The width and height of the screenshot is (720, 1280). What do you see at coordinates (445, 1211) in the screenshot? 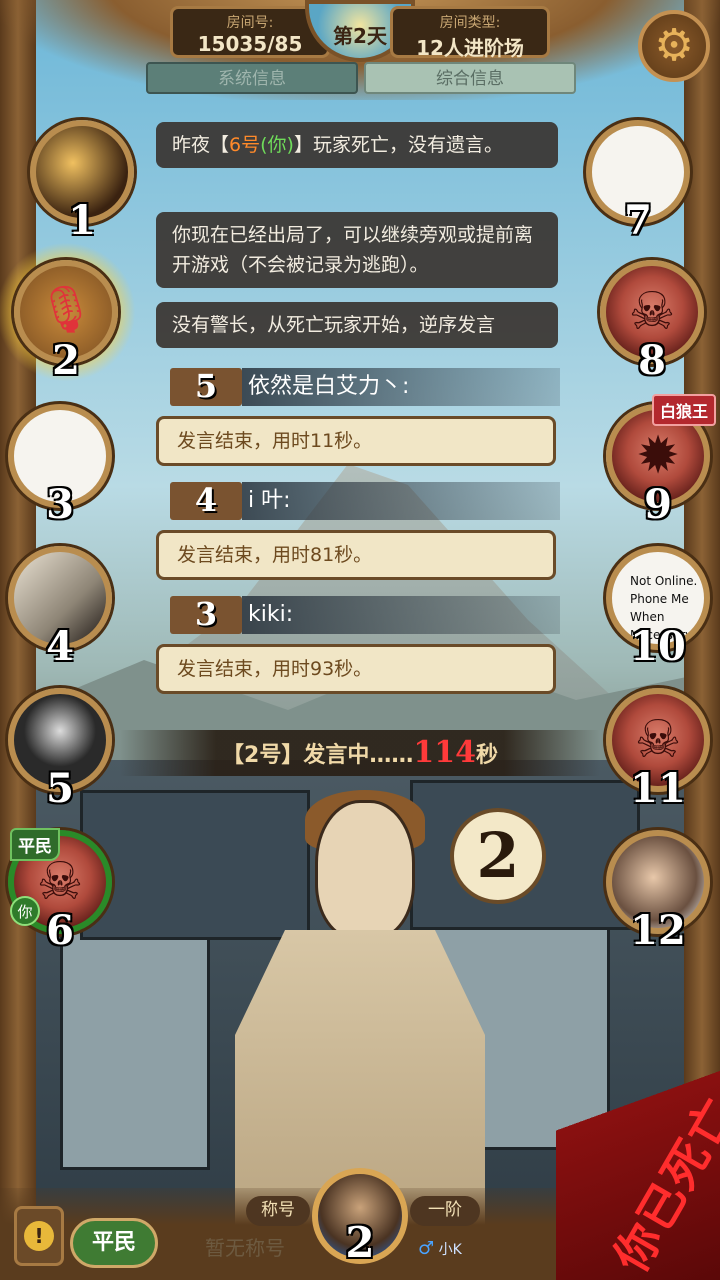
I see `rank-label: 一阶` at bounding box center [445, 1211].